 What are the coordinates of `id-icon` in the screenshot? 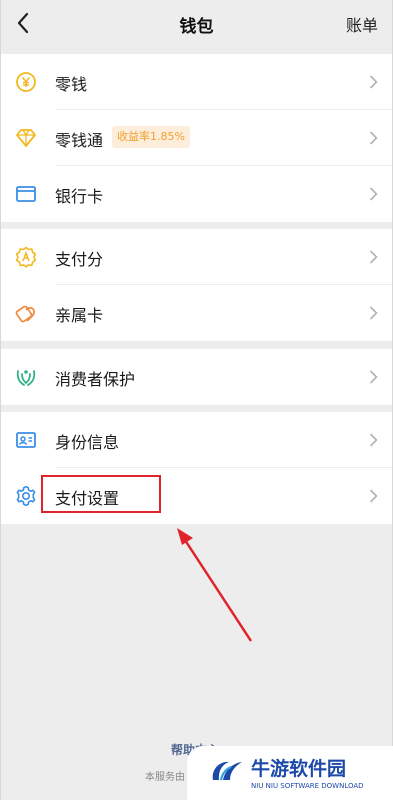 It's located at (26, 440).